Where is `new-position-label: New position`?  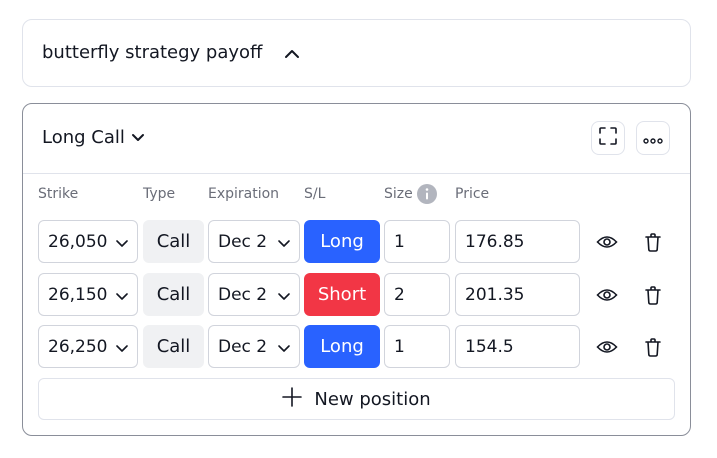
new-position-label: New position is located at coordinates (372, 399).